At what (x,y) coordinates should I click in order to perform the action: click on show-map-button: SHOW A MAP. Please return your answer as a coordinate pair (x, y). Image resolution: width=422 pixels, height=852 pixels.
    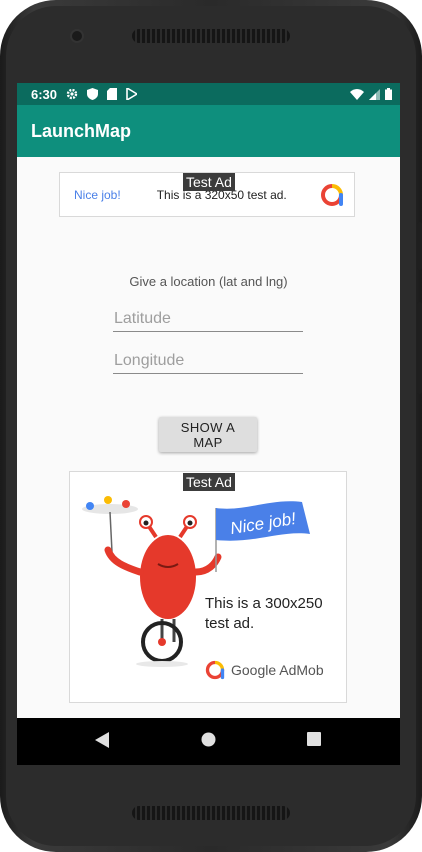
    Looking at the image, I should click on (208, 434).